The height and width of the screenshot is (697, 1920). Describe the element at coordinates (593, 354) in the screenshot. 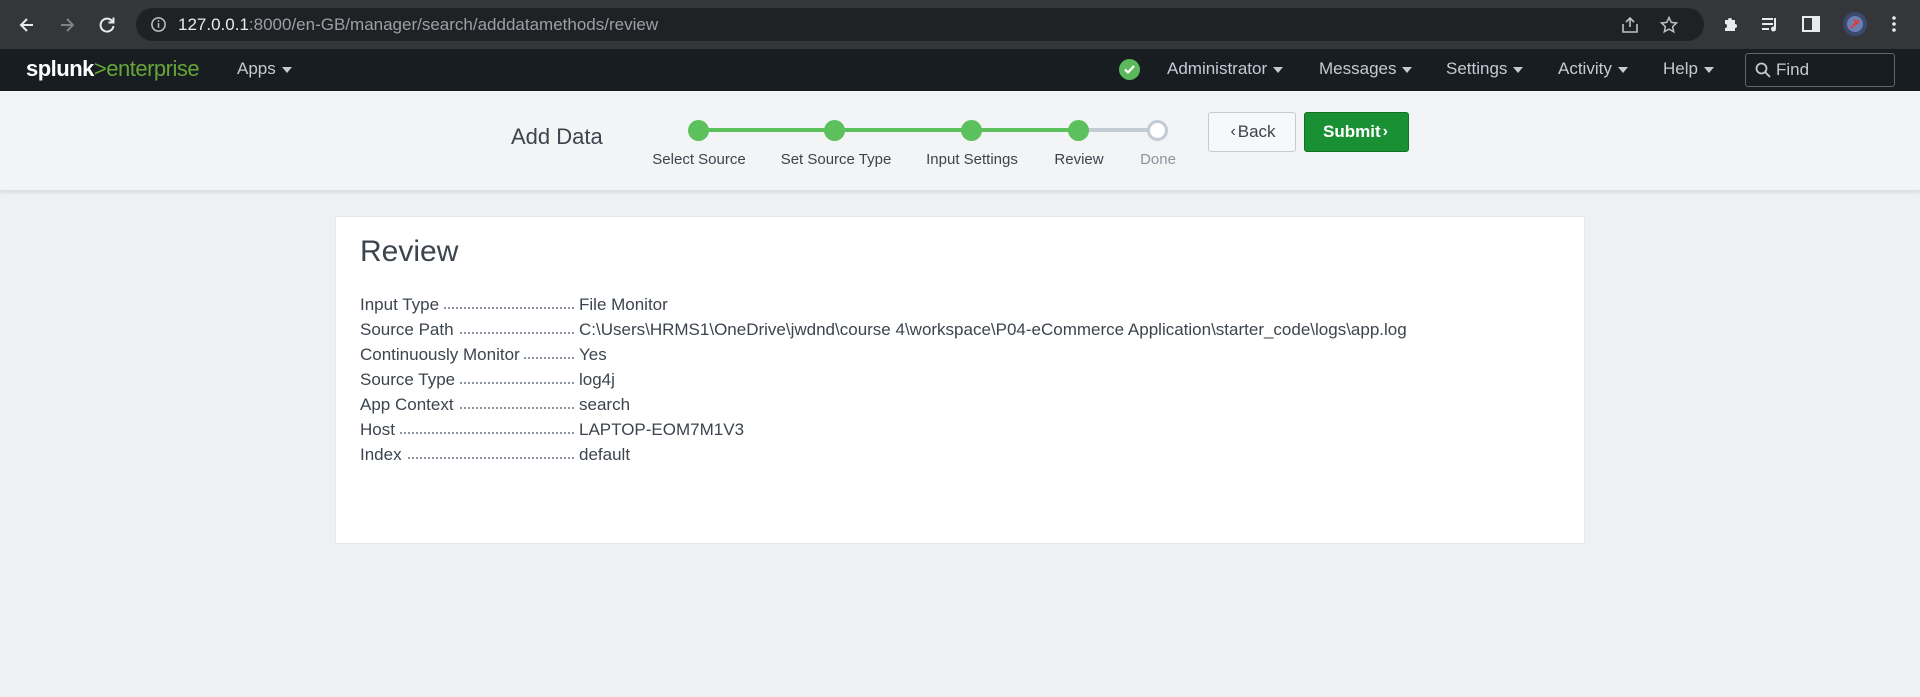

I see `review-value: Yes` at that location.